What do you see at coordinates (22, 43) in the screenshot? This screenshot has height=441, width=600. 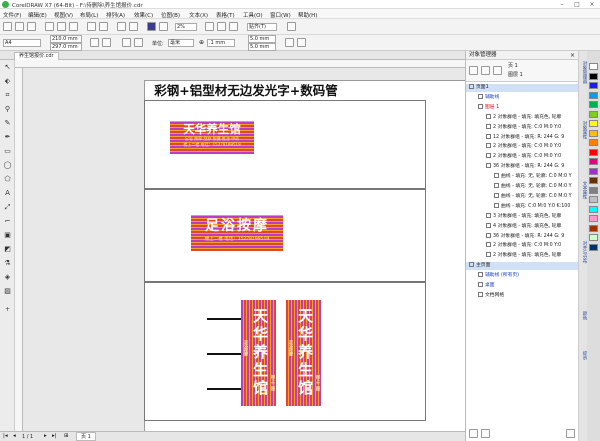 I see `paper-size-select: A4` at bounding box center [22, 43].